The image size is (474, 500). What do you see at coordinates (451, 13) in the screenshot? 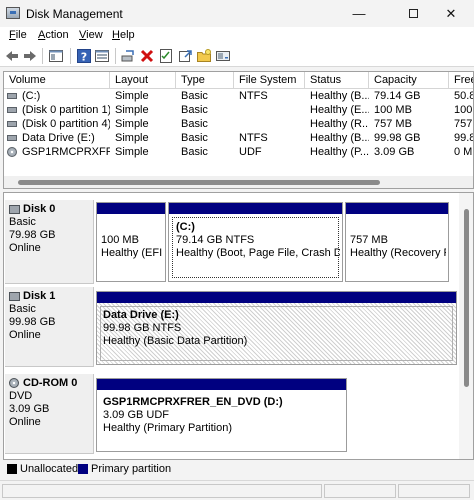
I see `close-button: ✕` at bounding box center [451, 13].